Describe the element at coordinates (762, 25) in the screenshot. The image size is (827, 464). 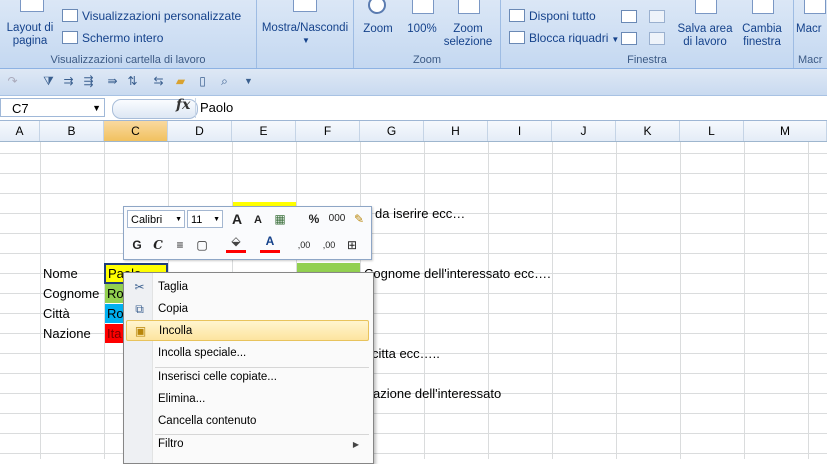
I see `switch-windows-button: Cambia finestra` at that location.